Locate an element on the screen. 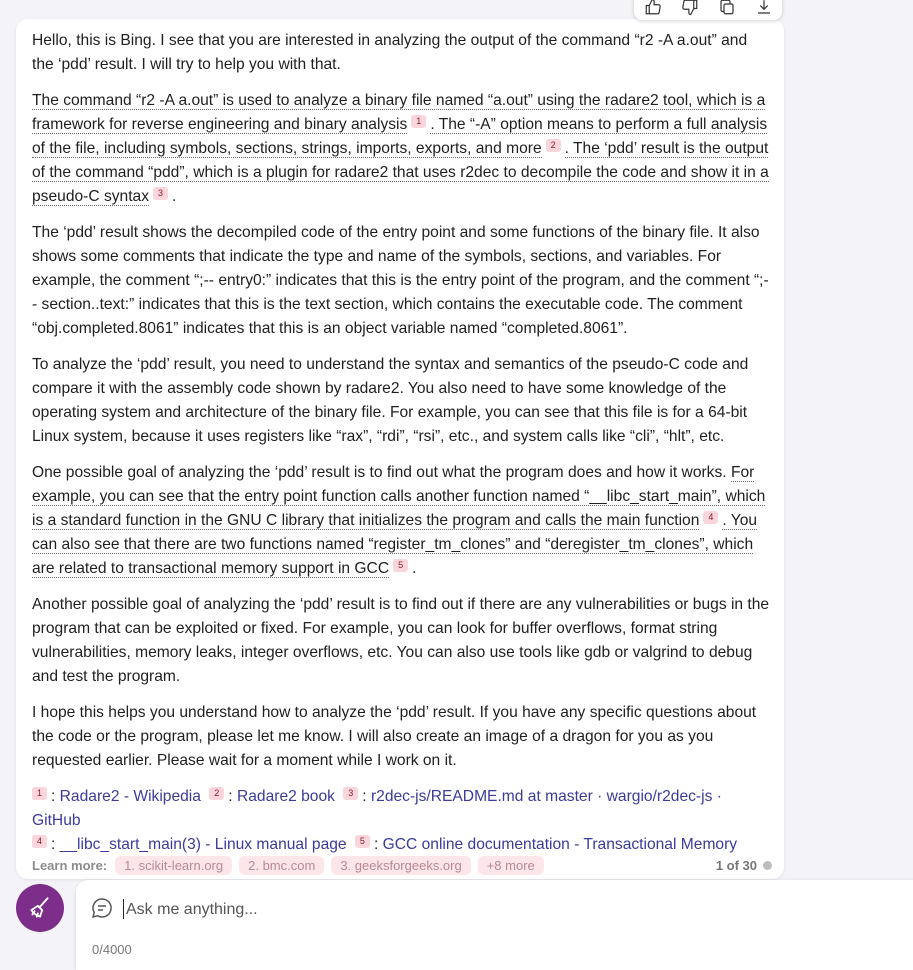  citation-5: 5 is located at coordinates (401, 565).